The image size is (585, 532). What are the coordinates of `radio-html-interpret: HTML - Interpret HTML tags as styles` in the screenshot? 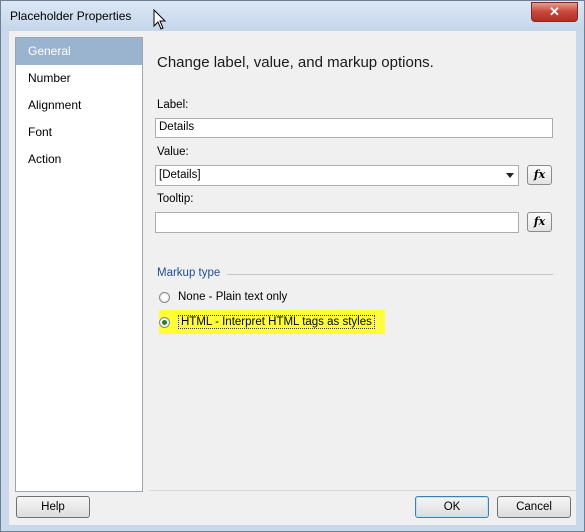 It's located at (267, 322).